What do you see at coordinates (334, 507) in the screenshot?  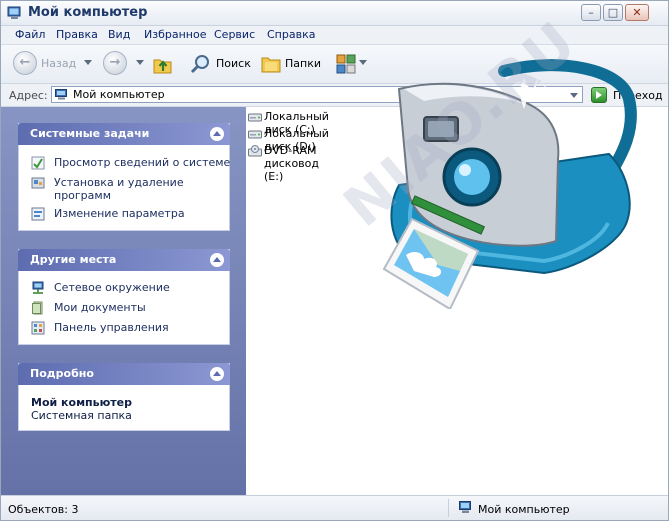 I see `status-bar: Объектов: 3 Мой компьютер` at bounding box center [334, 507].